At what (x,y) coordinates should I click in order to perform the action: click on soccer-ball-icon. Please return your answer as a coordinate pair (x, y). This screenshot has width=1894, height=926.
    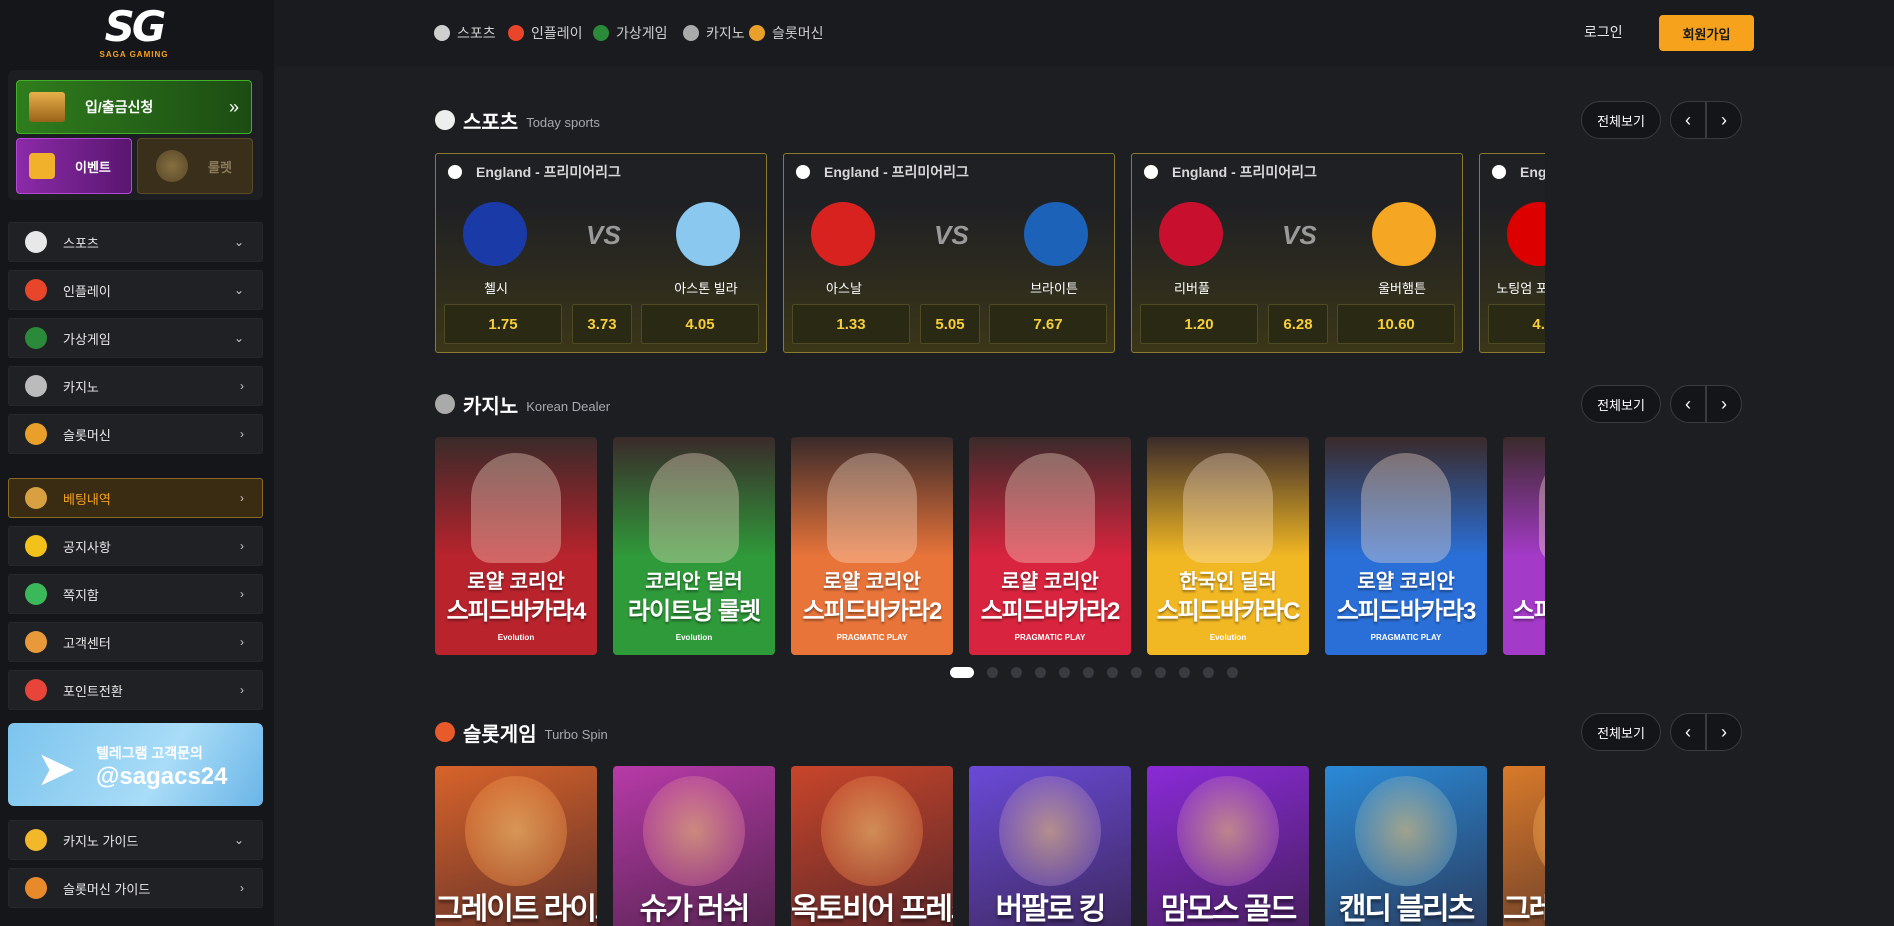
    Looking at the image, I should click on (445, 120).